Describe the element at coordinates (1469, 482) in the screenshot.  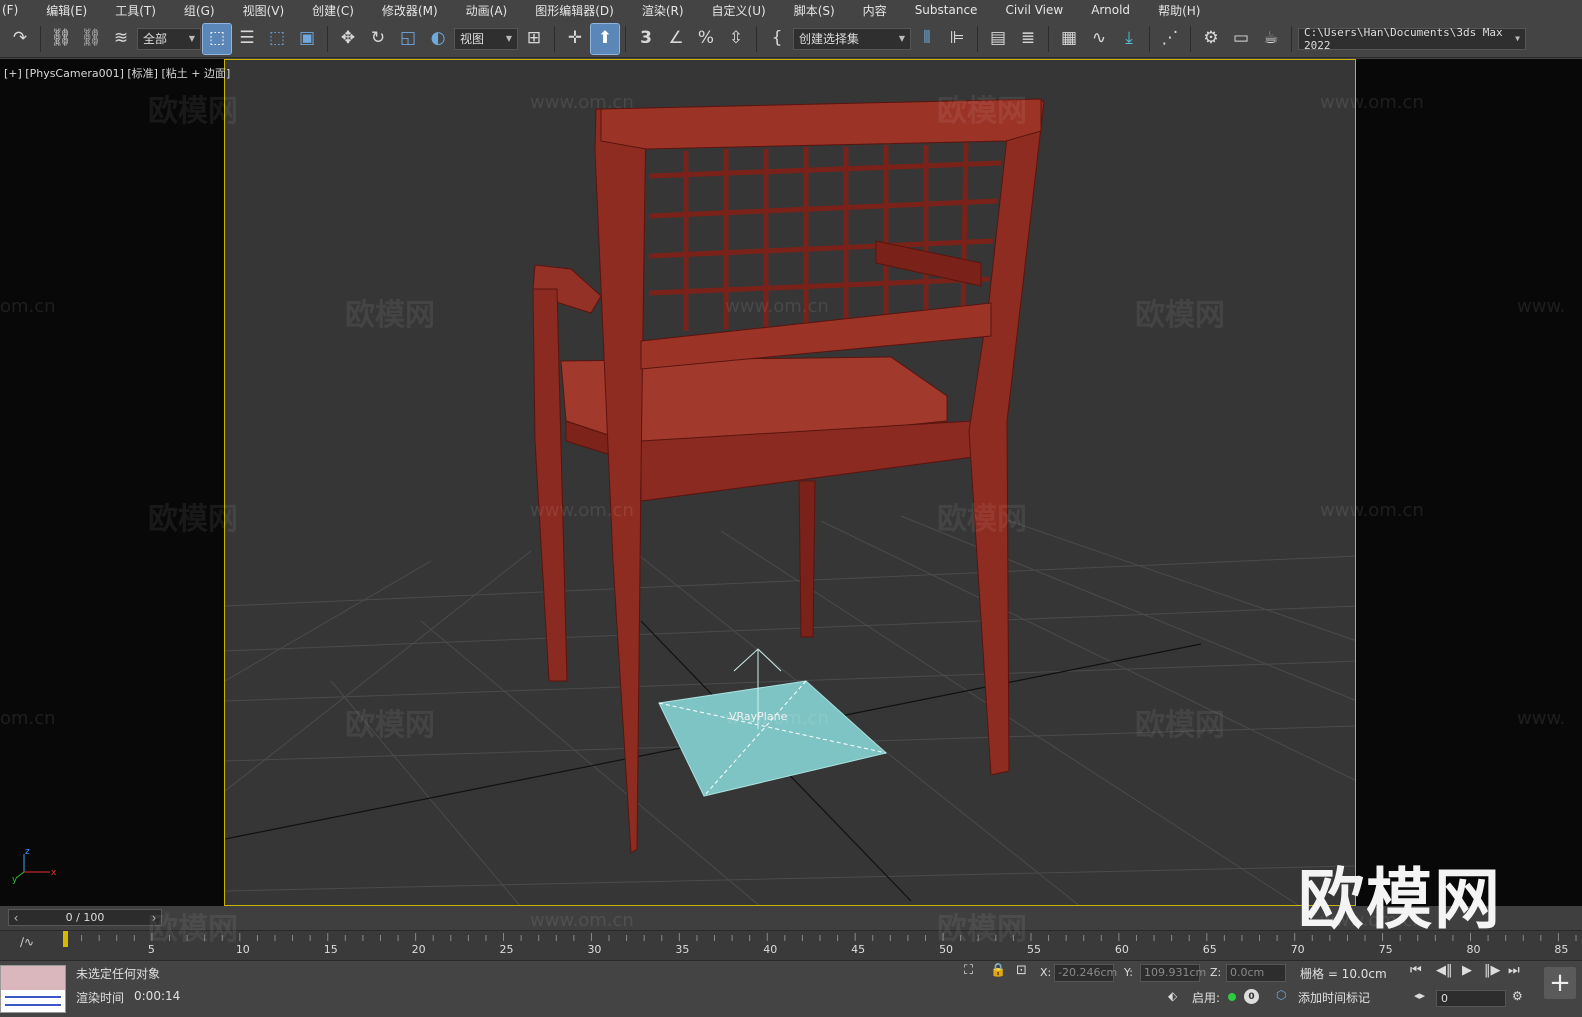
I see `viewport-right-letterbox` at that location.